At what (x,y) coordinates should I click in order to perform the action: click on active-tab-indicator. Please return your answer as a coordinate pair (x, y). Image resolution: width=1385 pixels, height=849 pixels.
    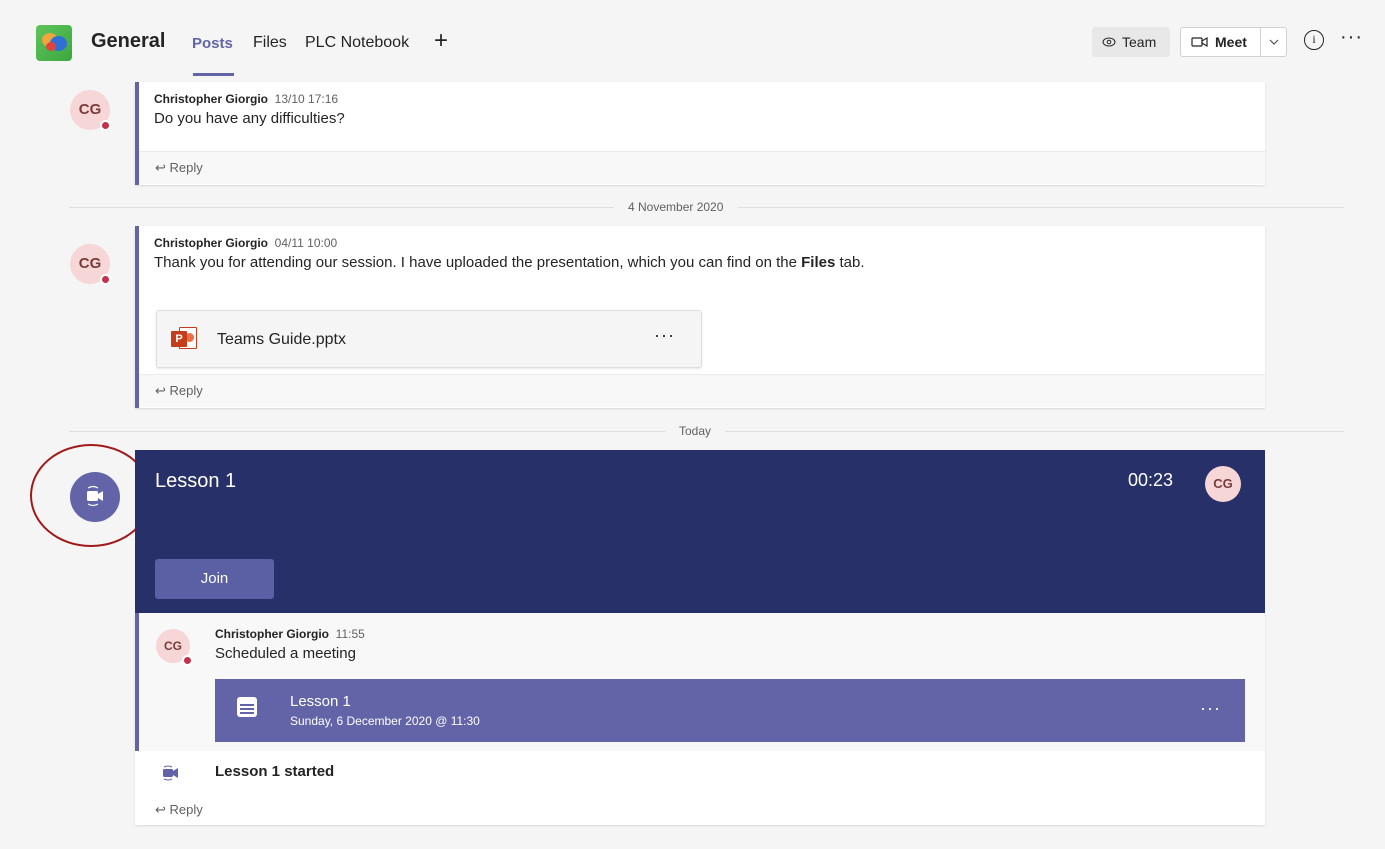
    Looking at the image, I should click on (213, 74).